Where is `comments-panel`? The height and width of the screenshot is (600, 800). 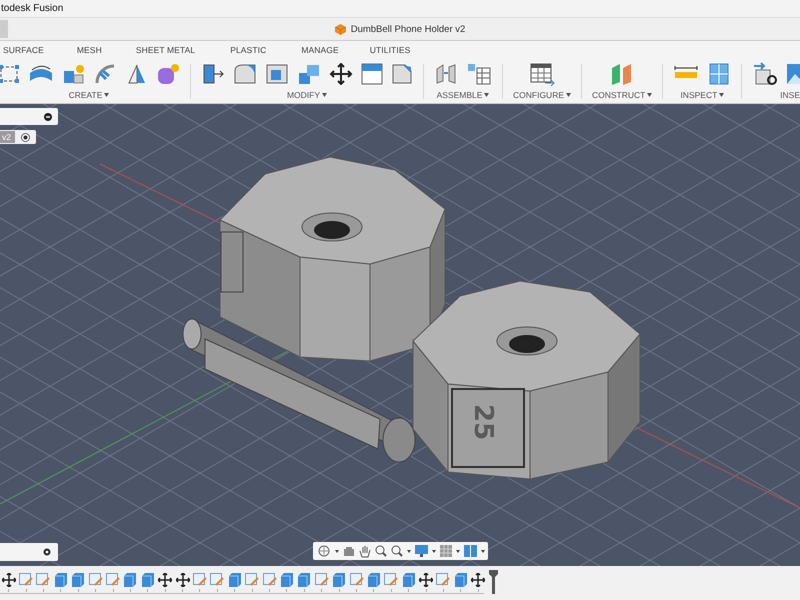
comments-panel is located at coordinates (29, 552).